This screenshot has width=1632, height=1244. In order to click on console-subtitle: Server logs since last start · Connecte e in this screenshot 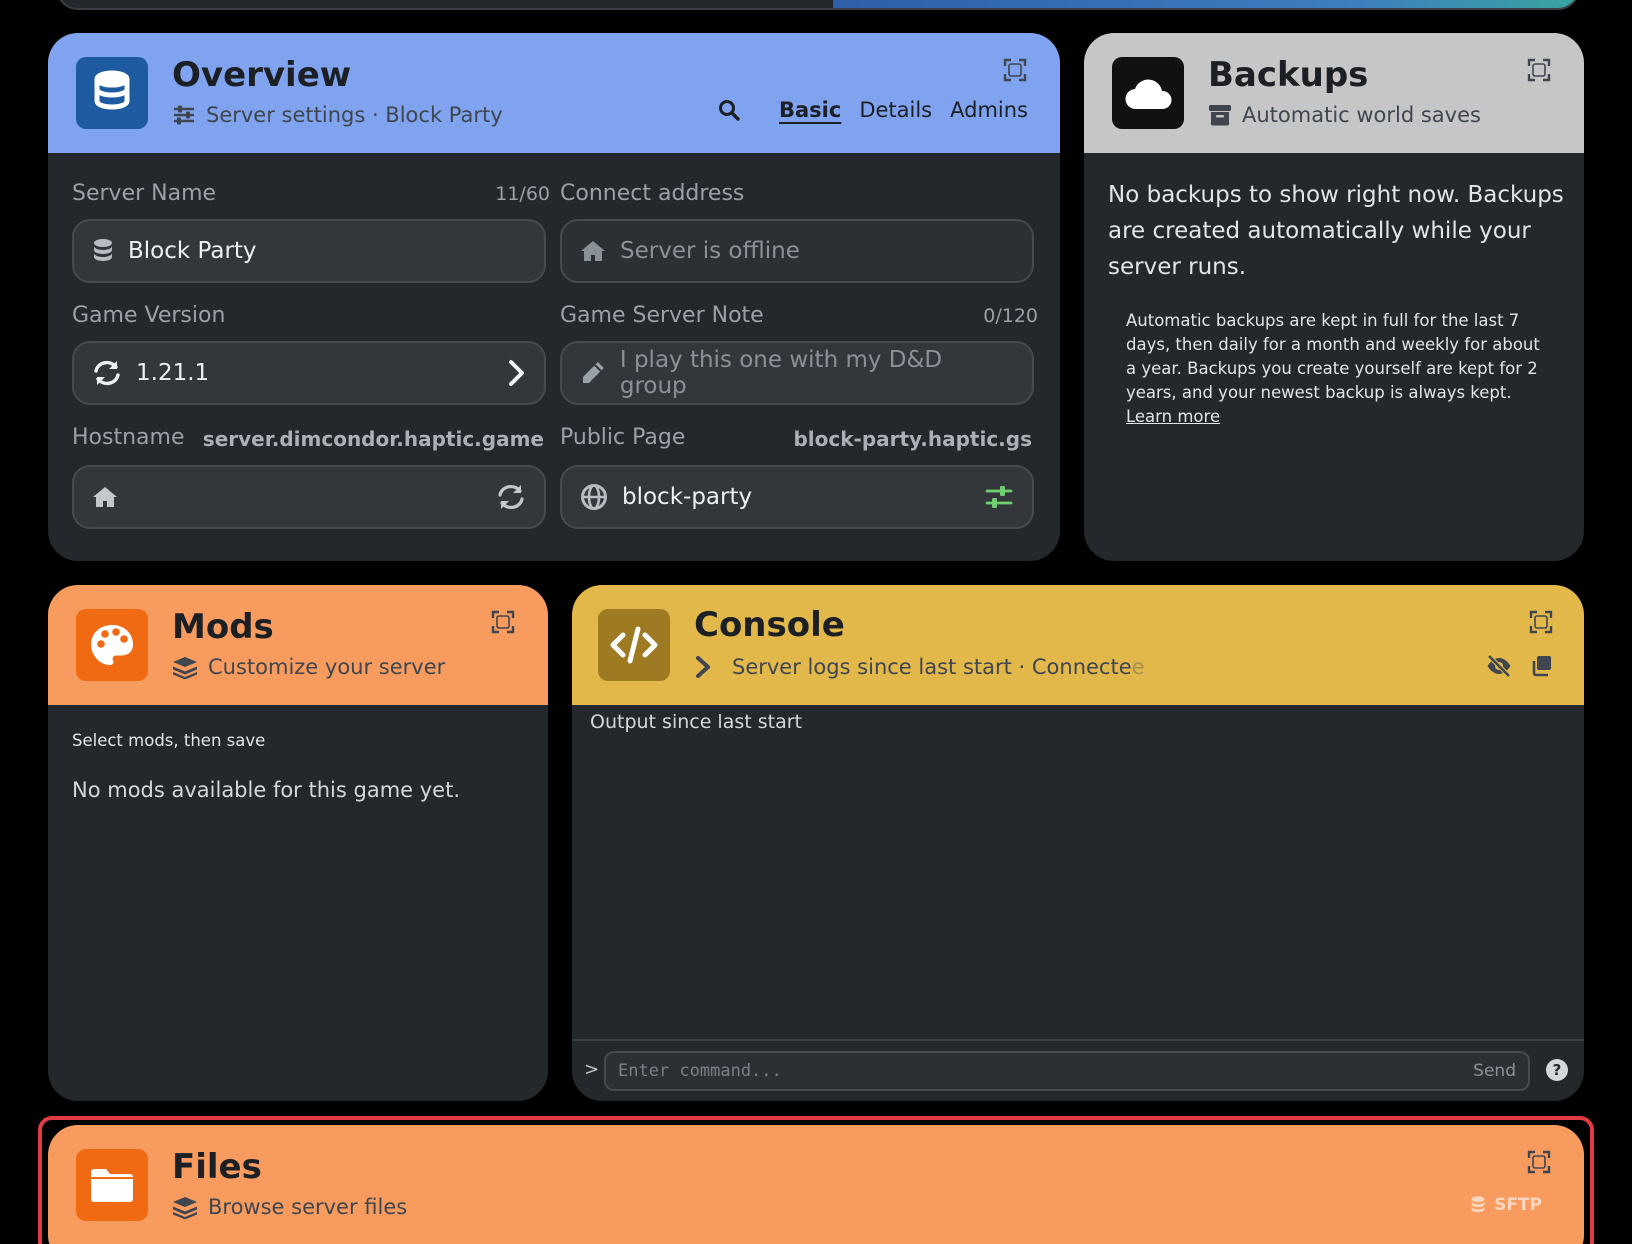, I will do `click(919, 667)`.